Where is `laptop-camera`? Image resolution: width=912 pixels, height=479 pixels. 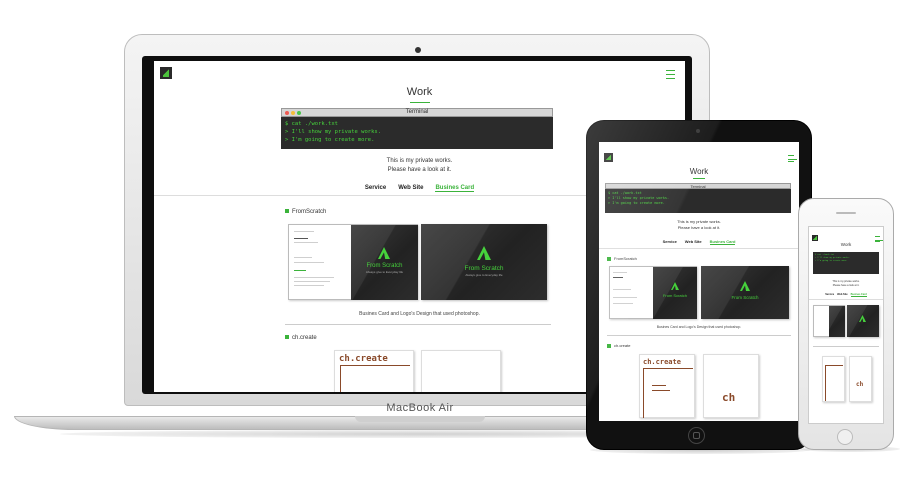
laptop-camera is located at coordinates (418, 50).